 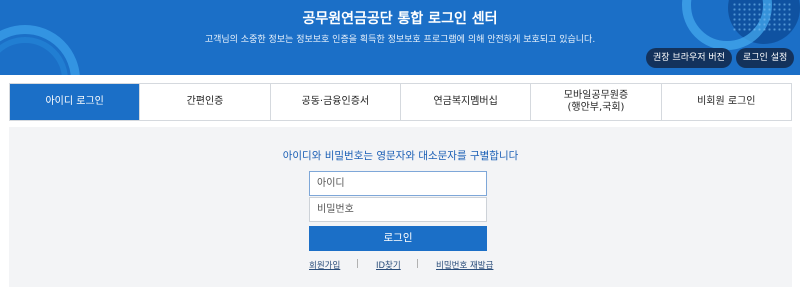 What do you see at coordinates (464, 265) in the screenshot?
I see `reset-password-link: 비밀번호 재발급` at bounding box center [464, 265].